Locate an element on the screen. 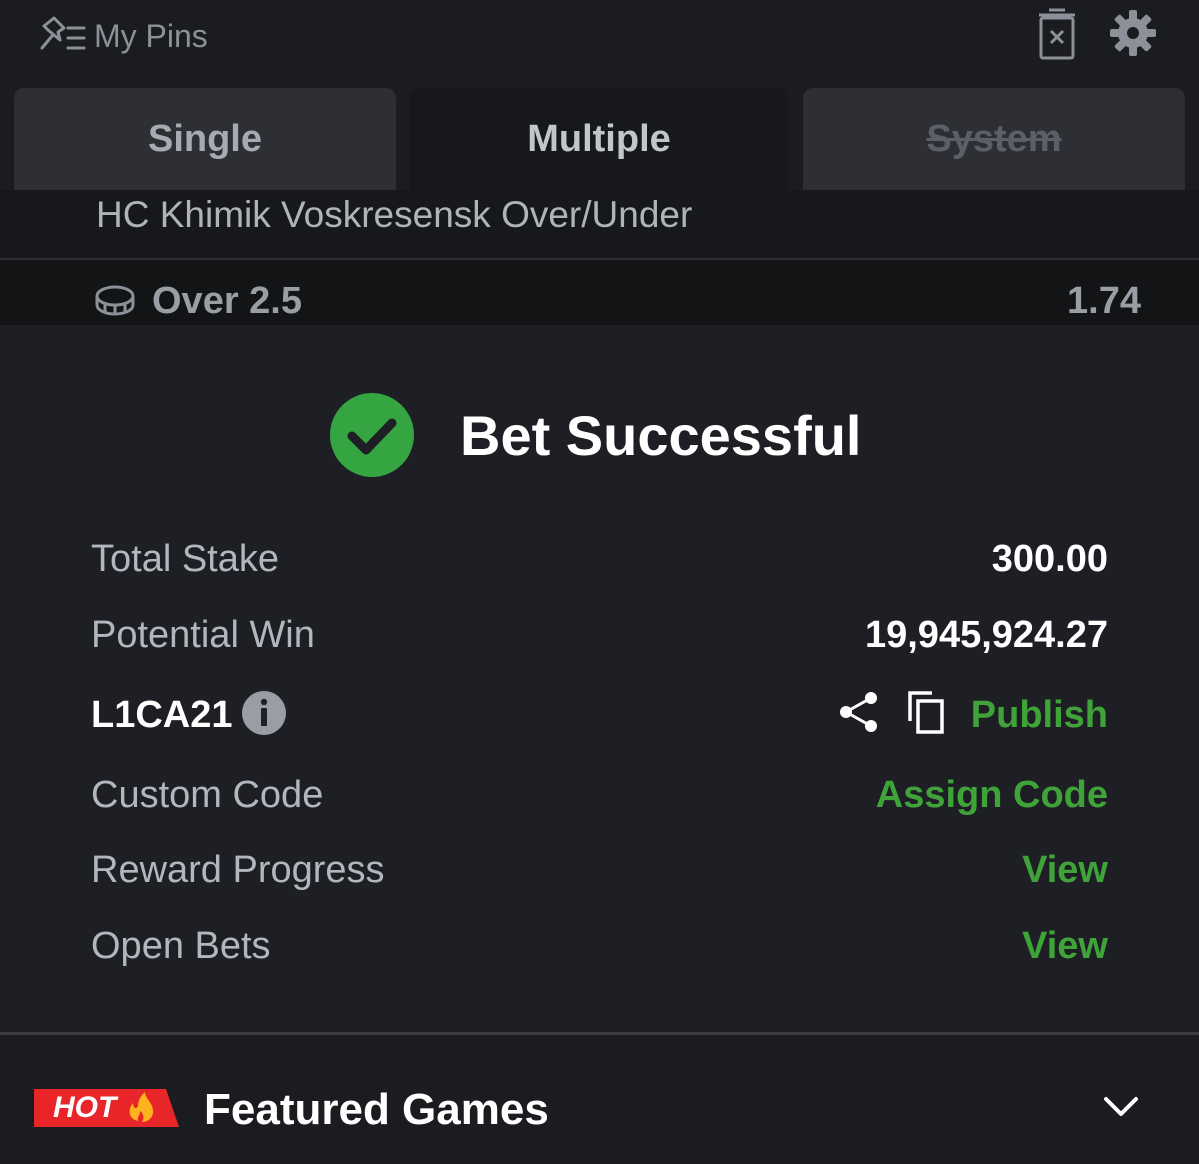 The width and height of the screenshot is (1199, 1164). reward-progress-row: Reward Progress View is located at coordinates (599, 868).